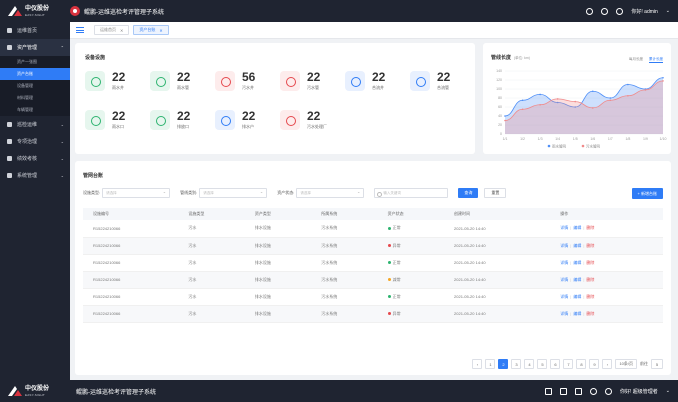 This screenshot has width=678, height=402. I want to click on next-page-button: ›, so click(607, 364).